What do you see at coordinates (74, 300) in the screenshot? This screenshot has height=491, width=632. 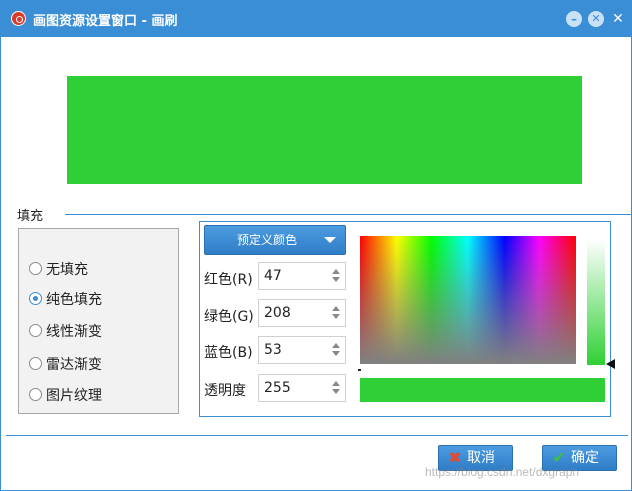 I see `radio-label: 纯色填充` at bounding box center [74, 300].